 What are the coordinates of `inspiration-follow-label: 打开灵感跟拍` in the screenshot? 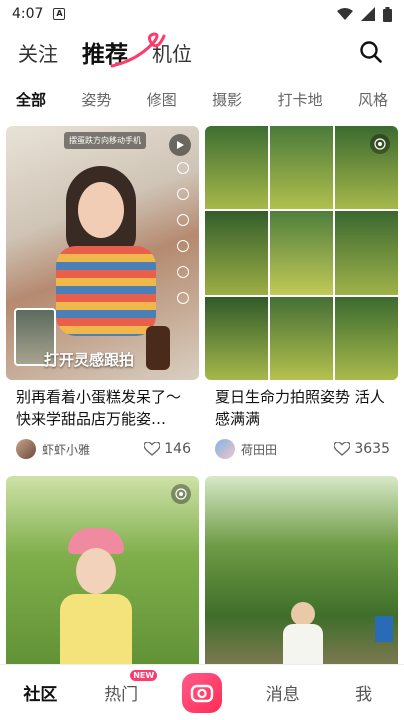 It's located at (89, 359).